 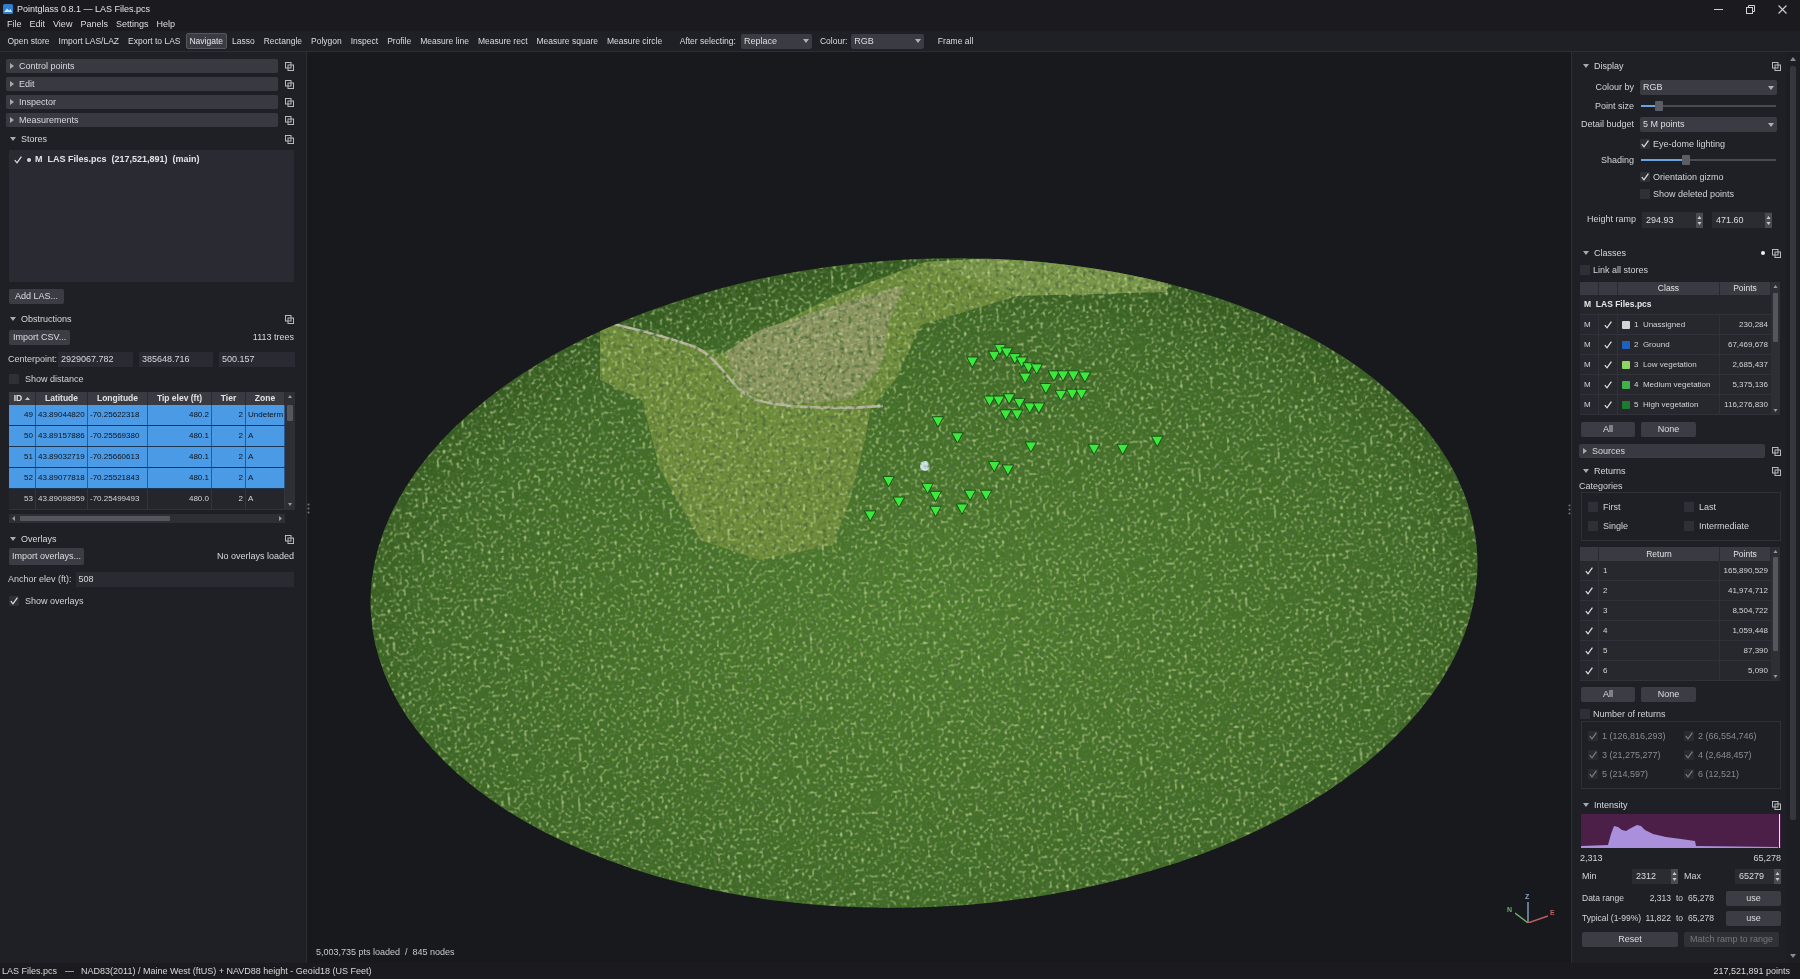 I want to click on table-cell-text: 5,375,136, so click(x=1750, y=384).